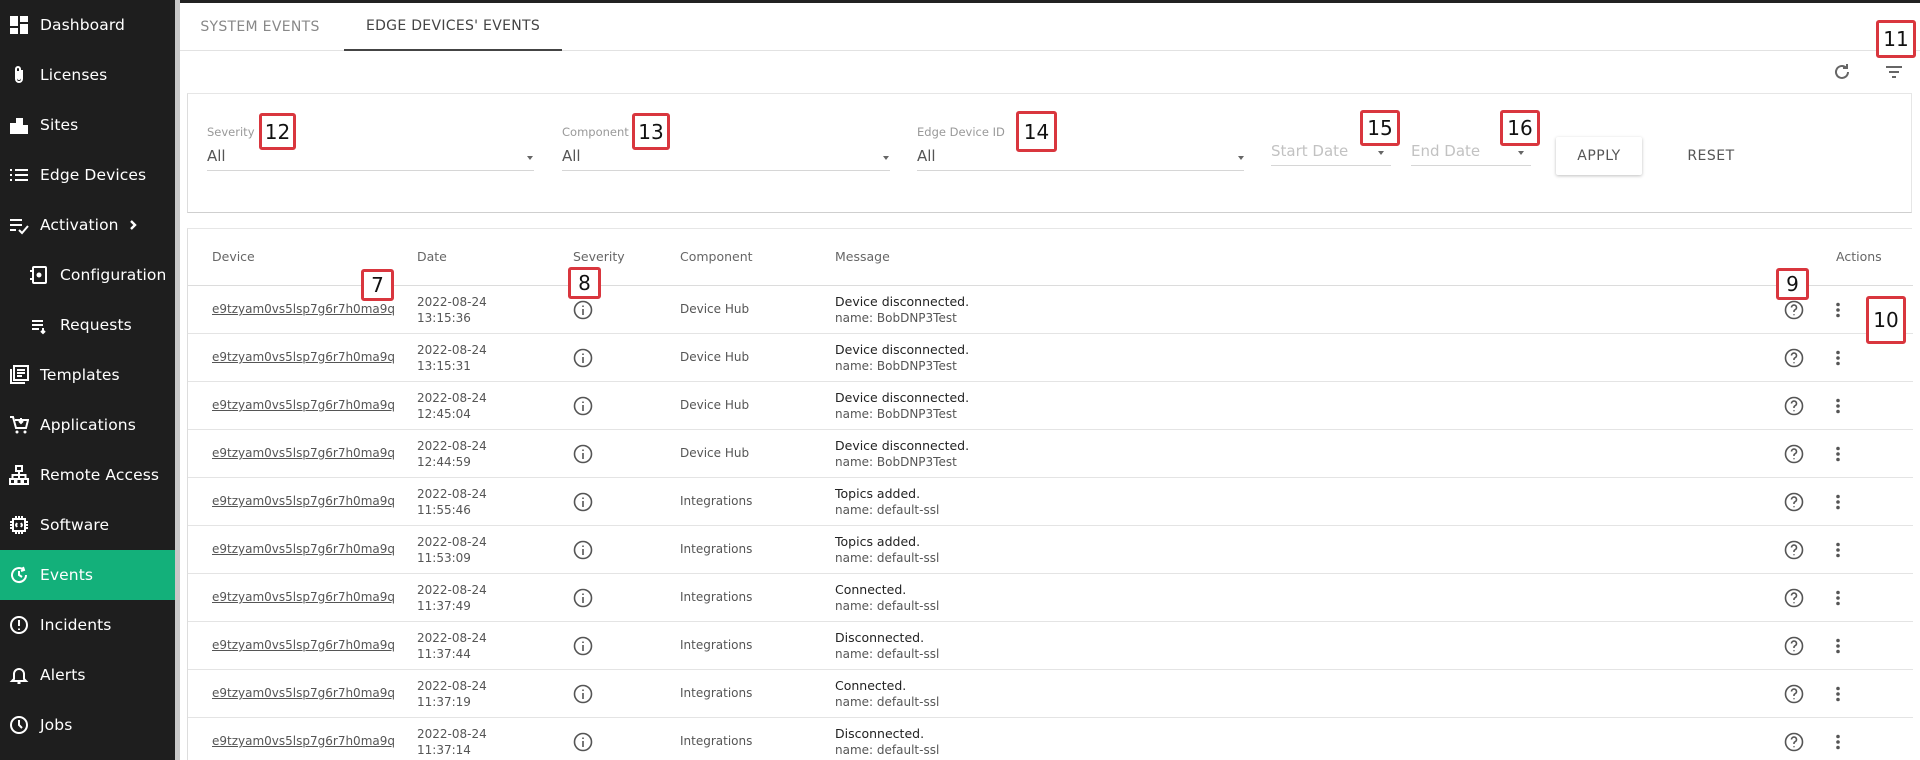 Image resolution: width=1920 pixels, height=760 pixels. I want to click on sidebar-item-events: Events, so click(87, 575).